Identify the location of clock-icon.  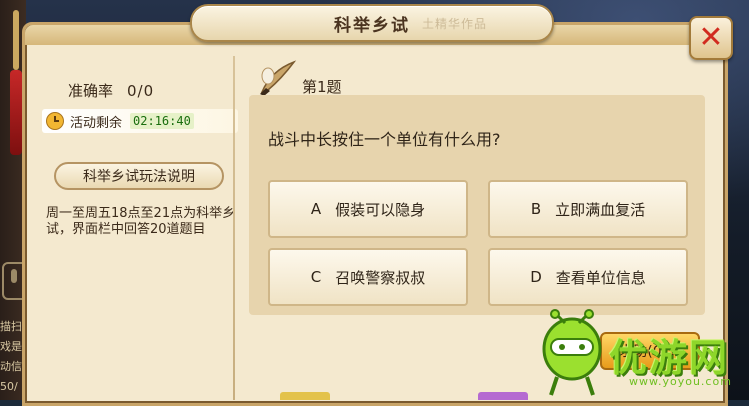
(55, 121).